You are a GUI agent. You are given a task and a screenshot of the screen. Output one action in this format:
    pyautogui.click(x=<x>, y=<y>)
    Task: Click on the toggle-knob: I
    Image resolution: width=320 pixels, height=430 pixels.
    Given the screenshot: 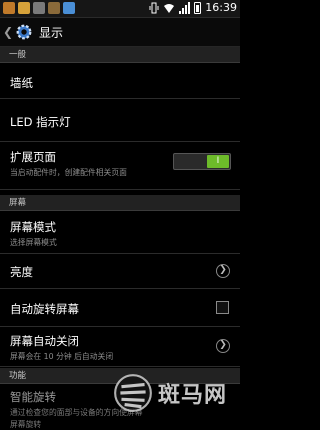 What is the action you would take?
    pyautogui.click(x=218, y=161)
    